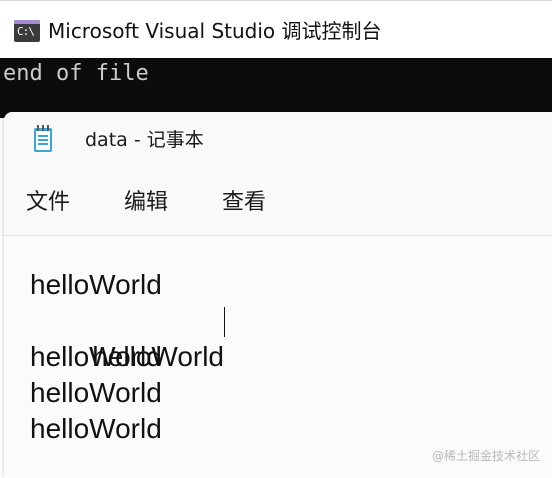 This screenshot has height=478, width=552. Describe the element at coordinates (43, 138) in the screenshot. I see `notepad-app-icon` at that location.